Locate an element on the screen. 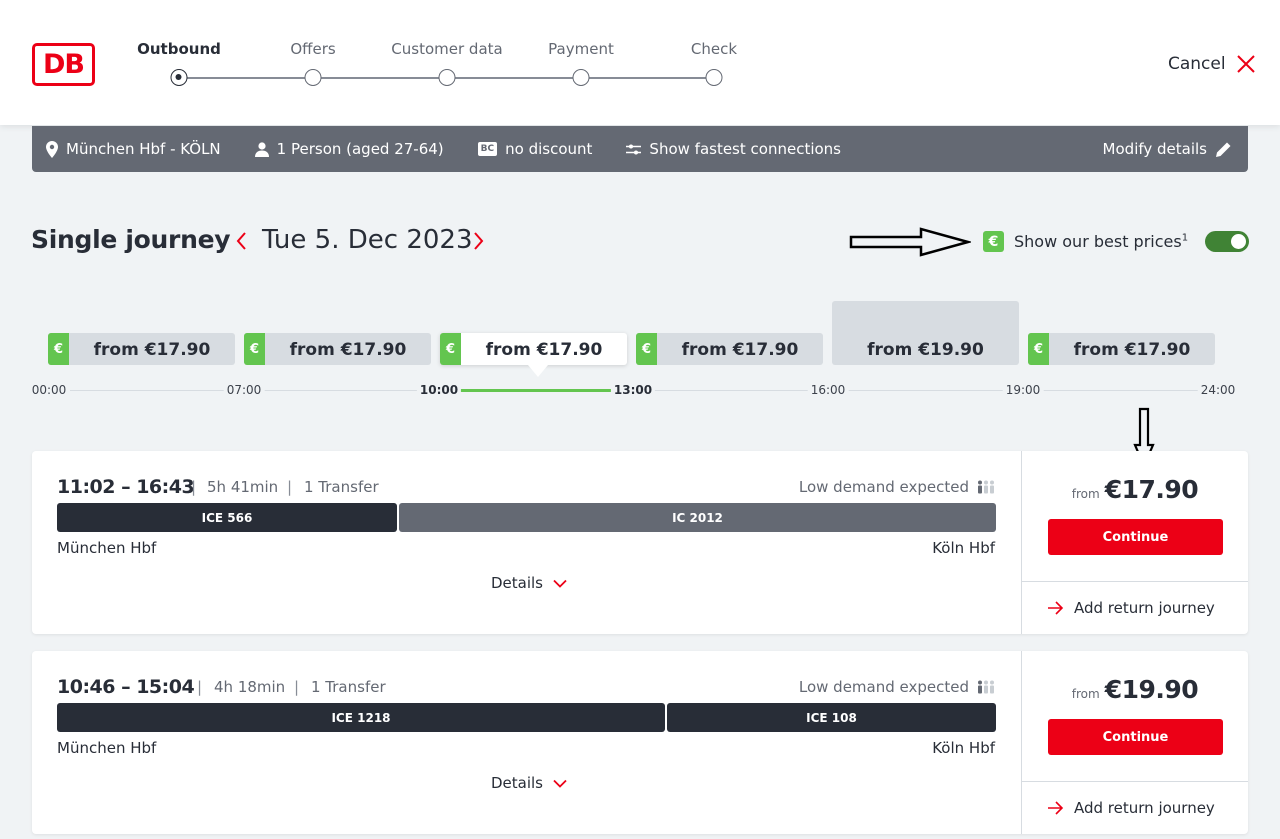 The image size is (1280, 839). connection-duration: 5h 41min is located at coordinates (243, 487).